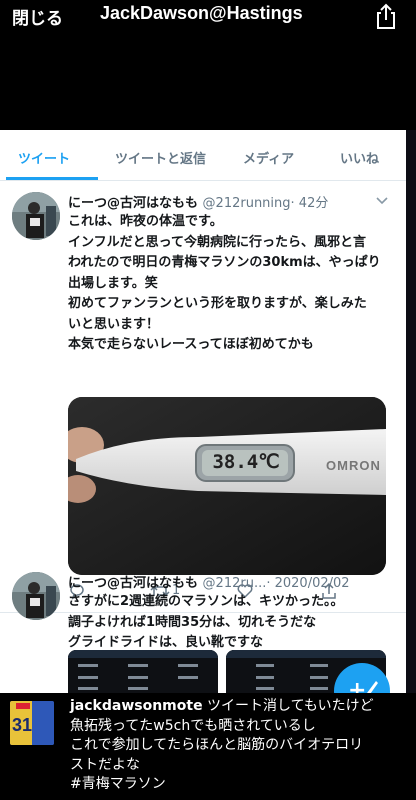 This screenshot has height=800, width=416. What do you see at coordinates (113, 283) in the screenshot?
I see `tweet-line: 出場します。笑` at bounding box center [113, 283].